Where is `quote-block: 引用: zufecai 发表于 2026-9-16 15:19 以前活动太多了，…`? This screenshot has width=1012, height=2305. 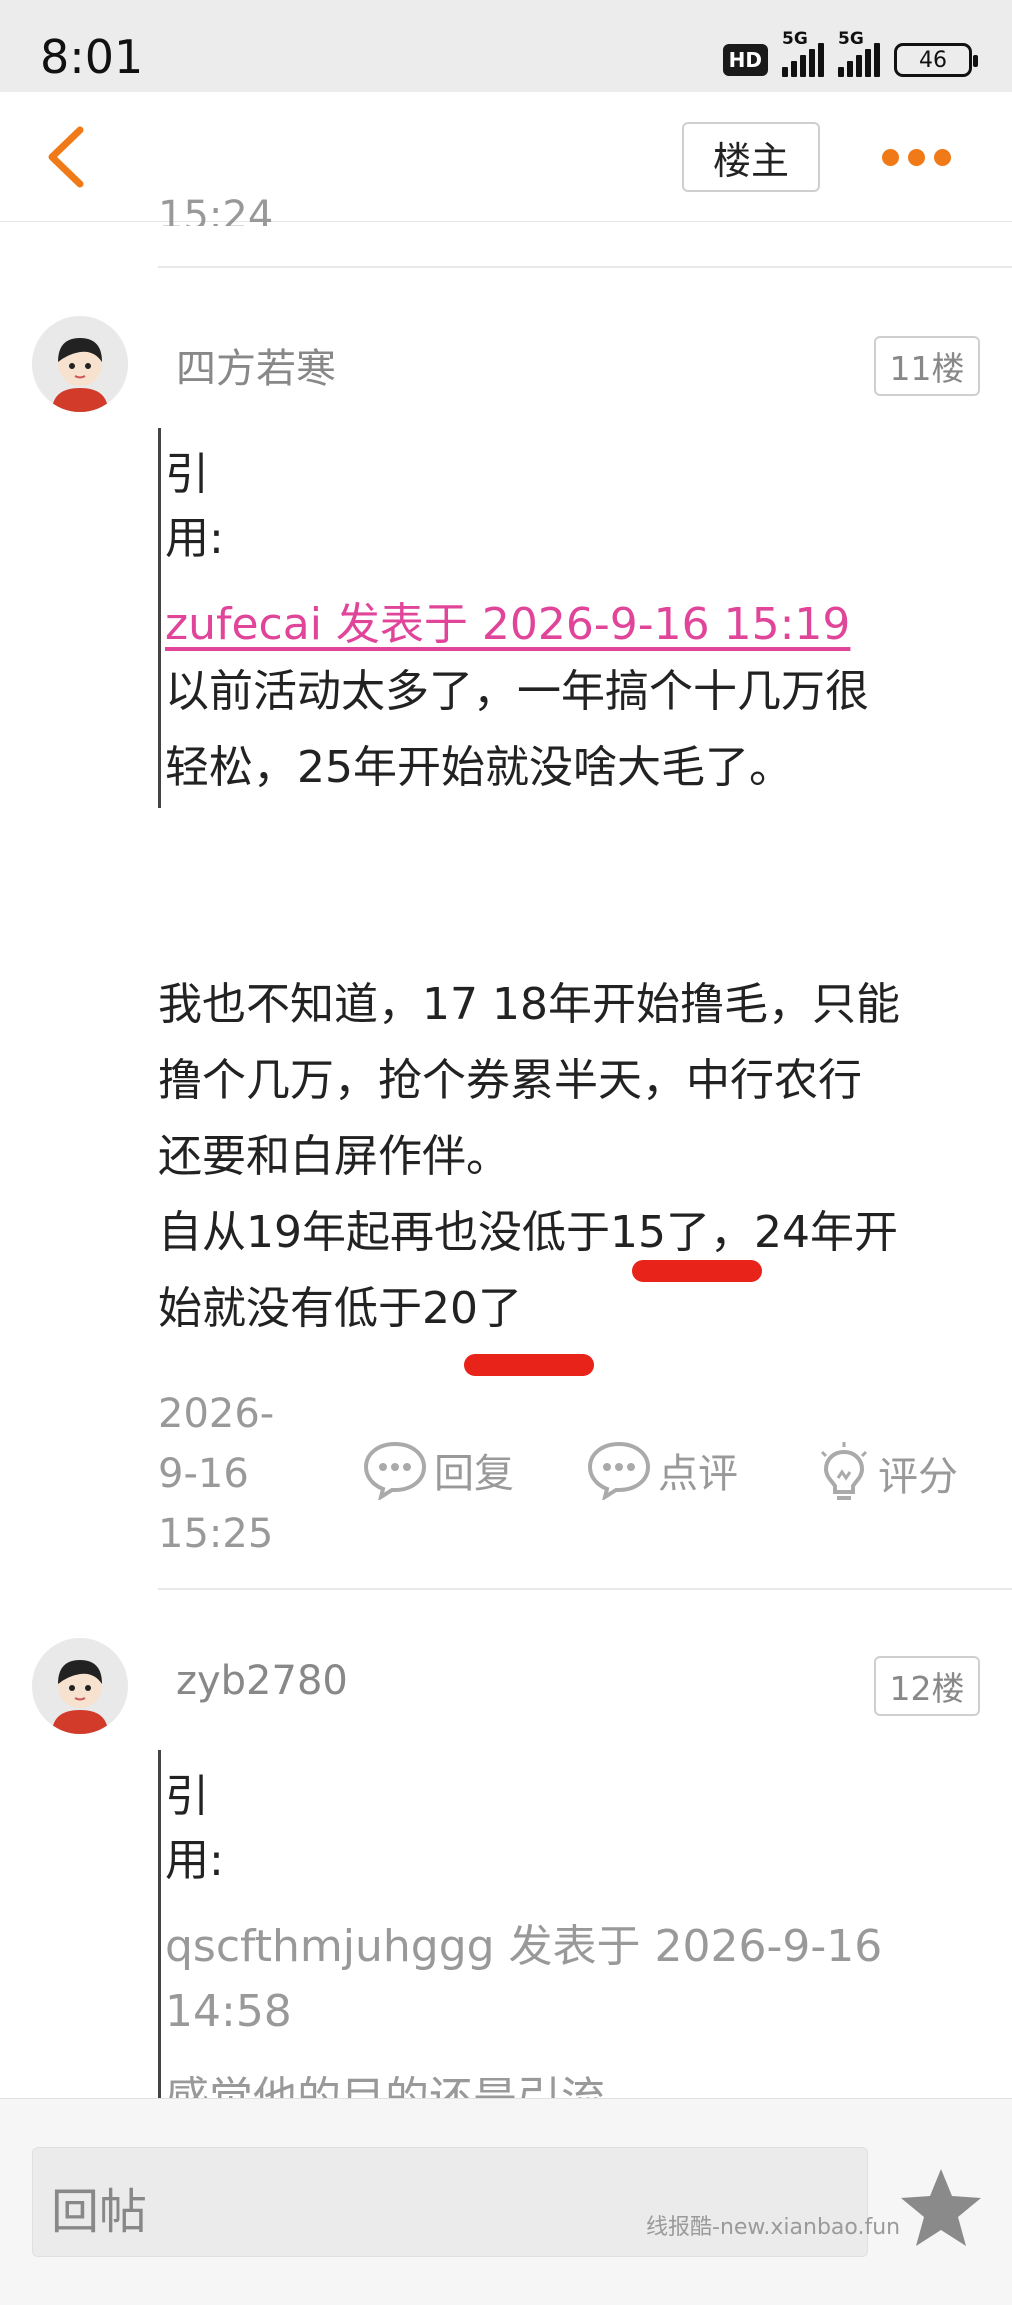 quote-block: 引用: zufecai 发表于 2026-9-16 15:19 以前活动太多了，… is located at coordinates (513, 618).